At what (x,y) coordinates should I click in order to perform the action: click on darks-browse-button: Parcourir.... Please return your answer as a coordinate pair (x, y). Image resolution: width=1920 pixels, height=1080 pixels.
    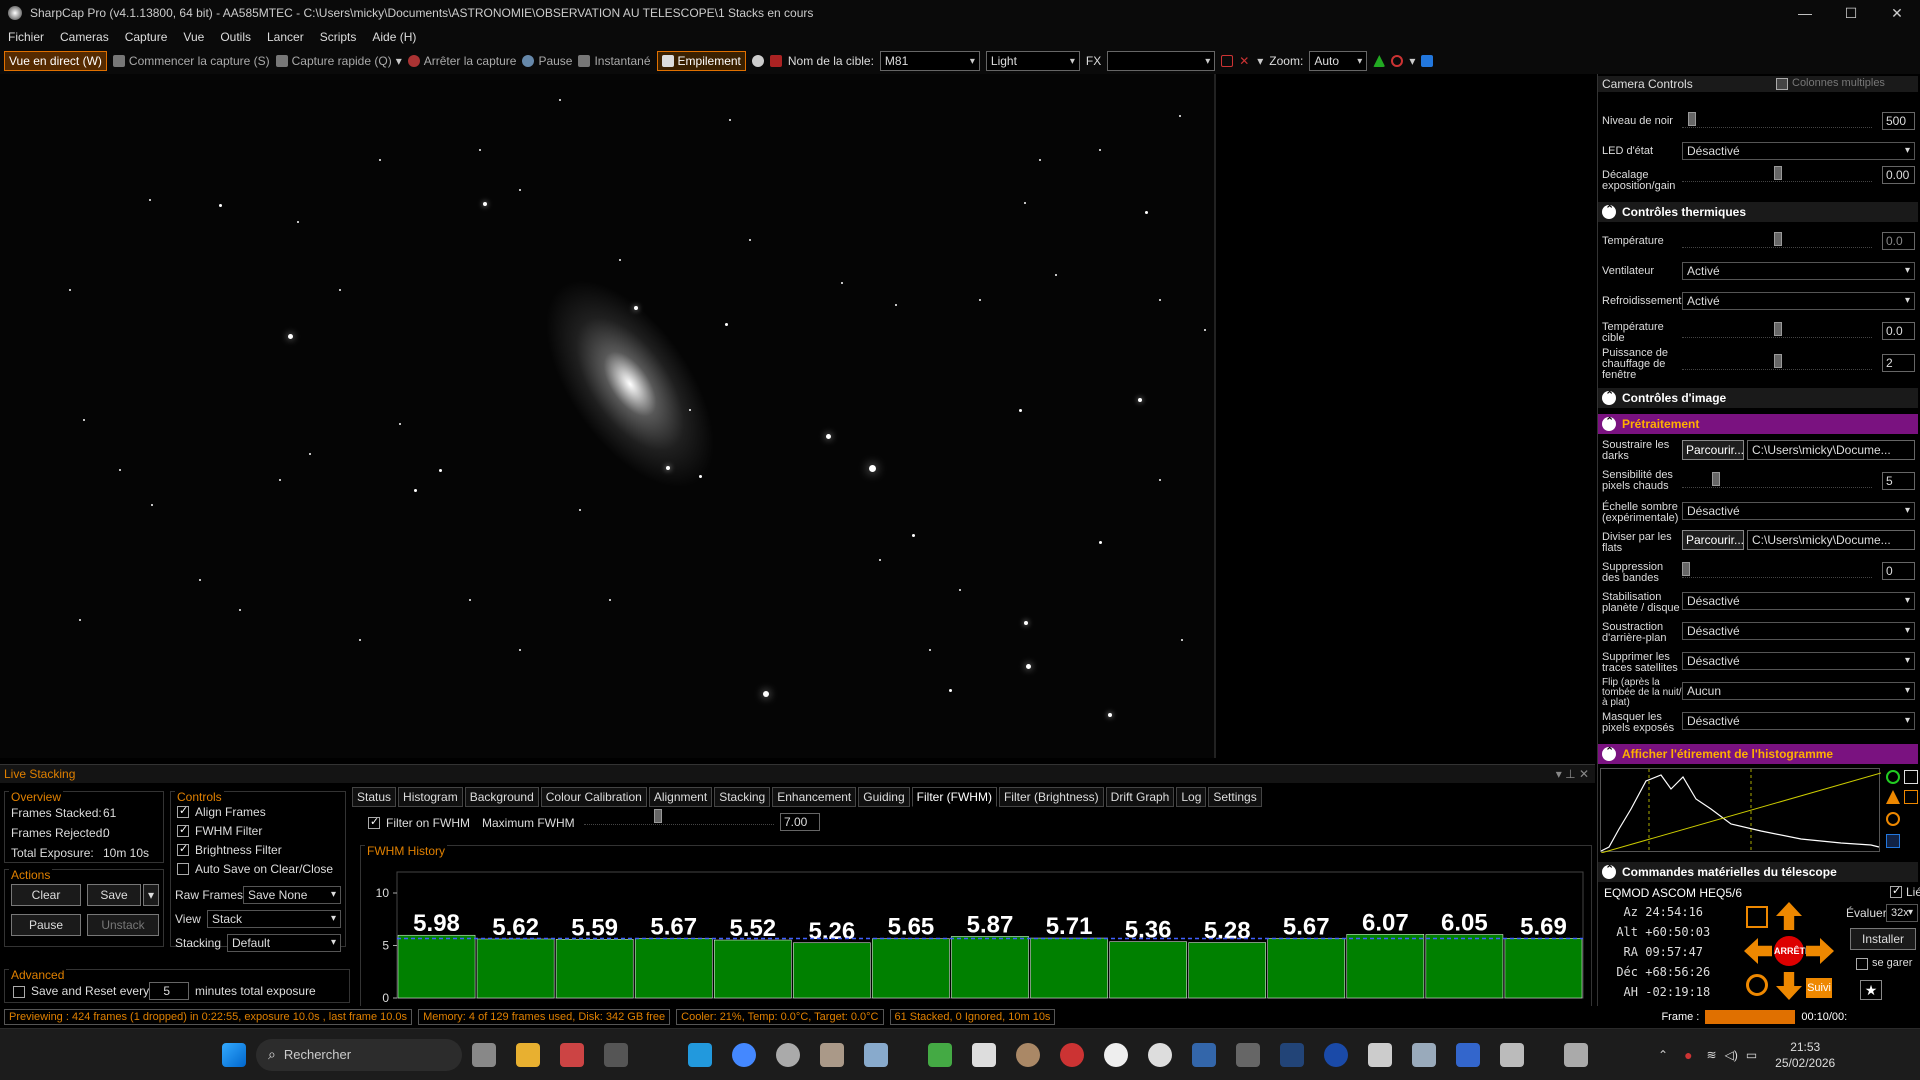
    Looking at the image, I should click on (1713, 450).